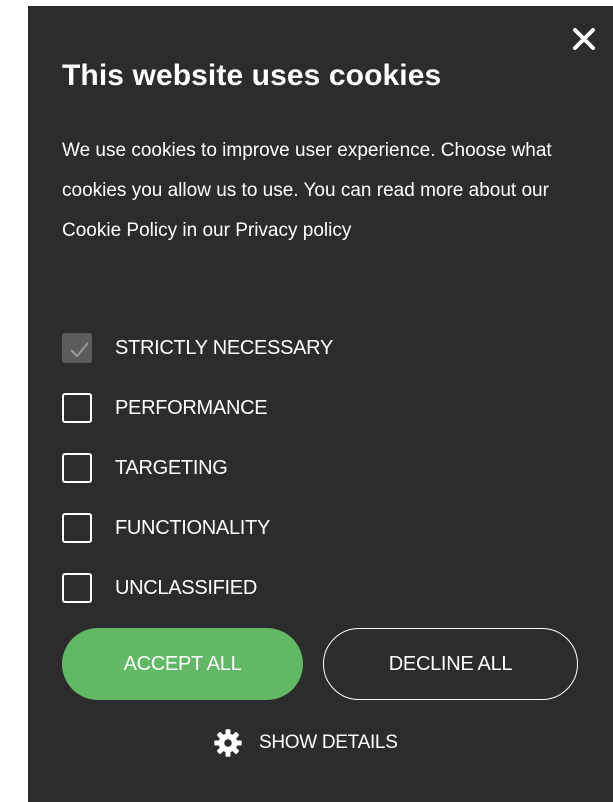  Describe the element at coordinates (186, 587) in the screenshot. I see `option-label: UNCLASSIFIED` at that location.